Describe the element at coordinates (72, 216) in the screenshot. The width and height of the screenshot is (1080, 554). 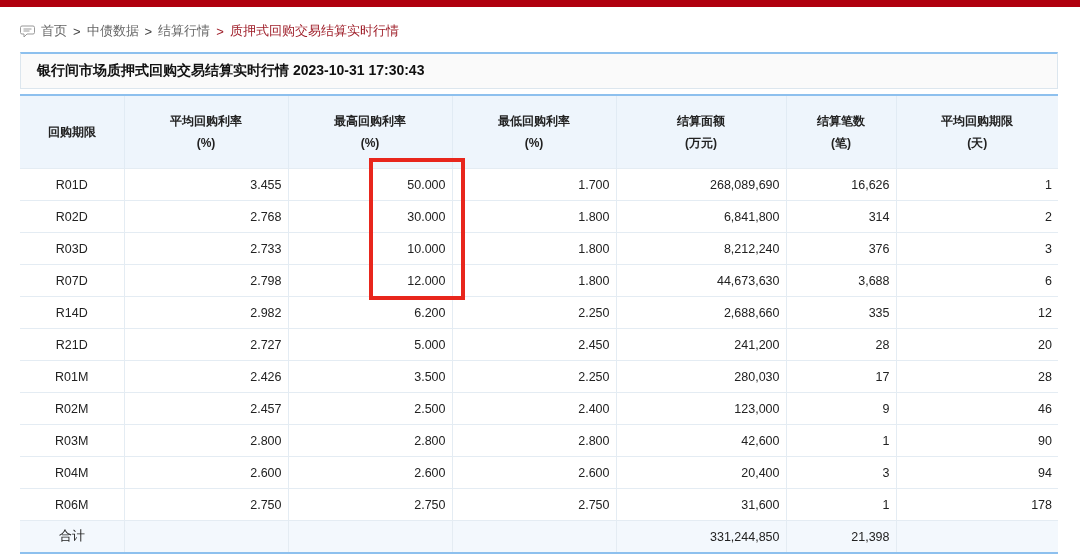
I see `table-cell: R02D` at that location.